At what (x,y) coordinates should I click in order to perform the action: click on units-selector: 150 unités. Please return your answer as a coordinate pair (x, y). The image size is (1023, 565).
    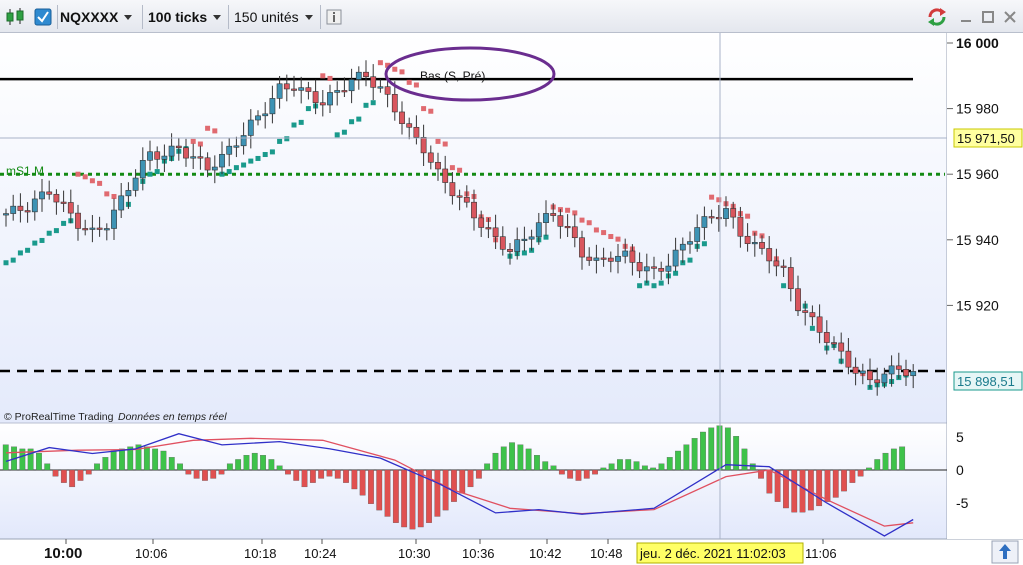
    Looking at the image, I should click on (277, 17).